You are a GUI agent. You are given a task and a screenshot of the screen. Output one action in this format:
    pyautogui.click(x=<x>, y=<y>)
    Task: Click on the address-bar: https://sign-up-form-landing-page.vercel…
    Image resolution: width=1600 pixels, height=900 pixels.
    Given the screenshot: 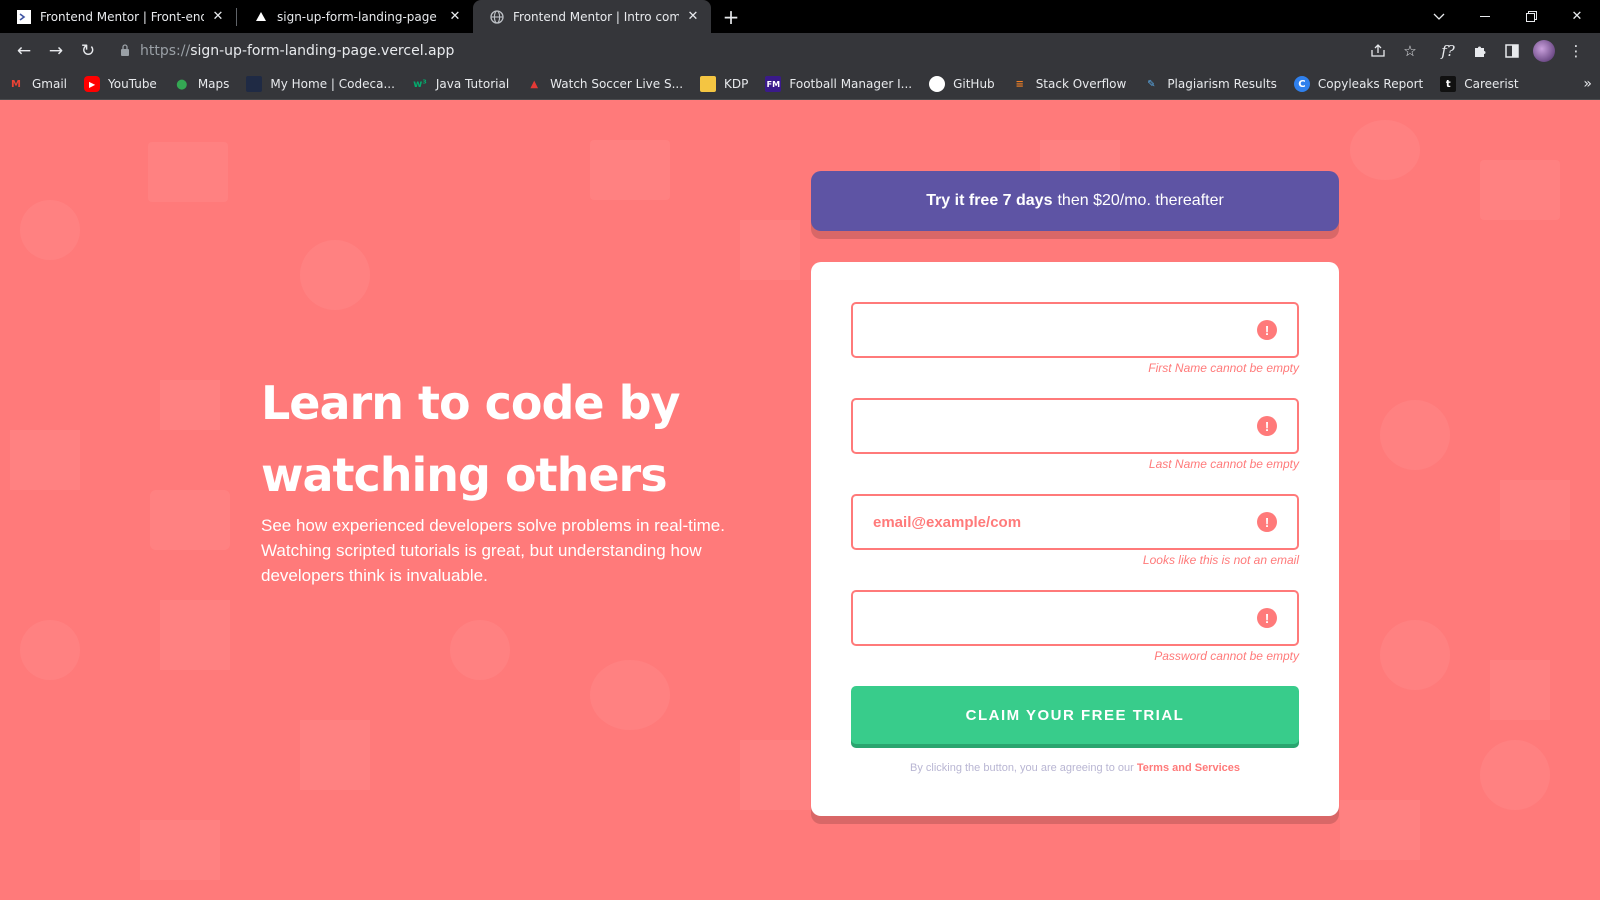 What is the action you would take?
    pyautogui.click(x=735, y=51)
    